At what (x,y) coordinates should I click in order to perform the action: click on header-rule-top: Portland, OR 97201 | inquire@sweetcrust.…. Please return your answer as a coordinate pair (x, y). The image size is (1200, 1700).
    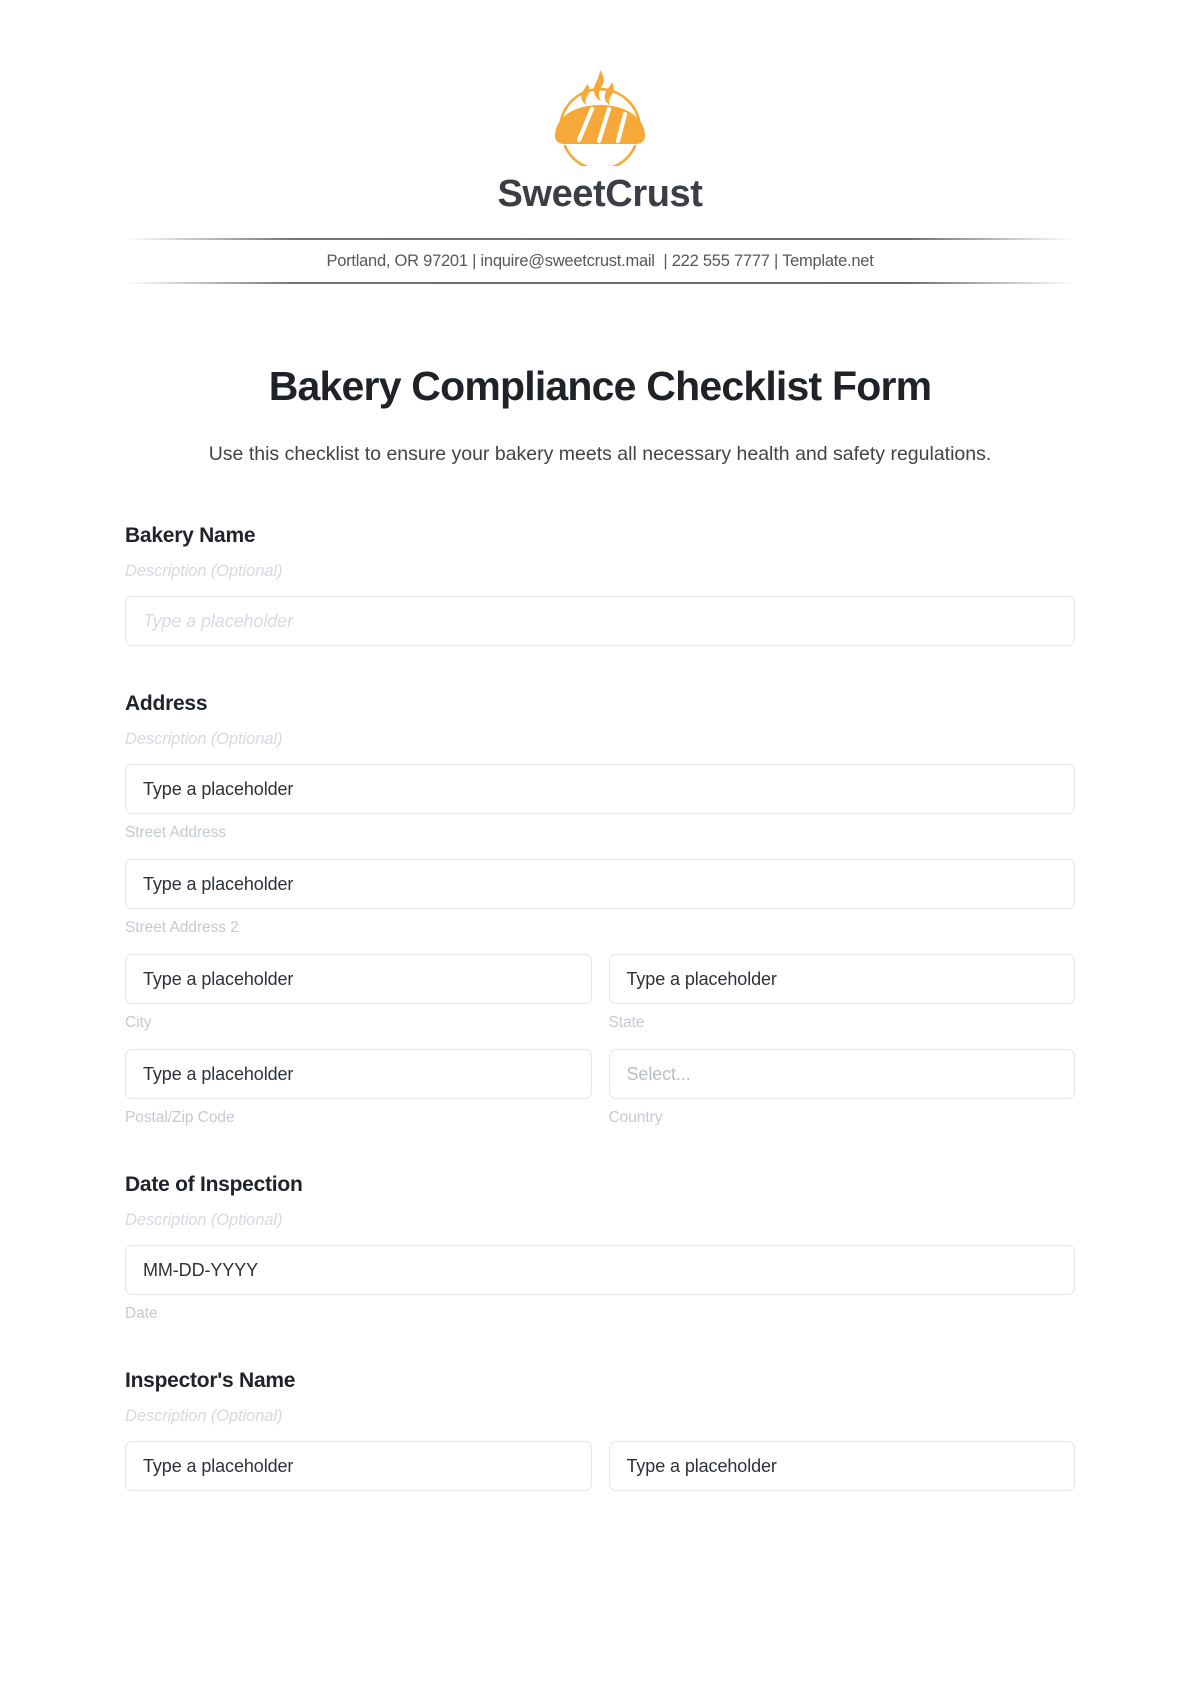
    Looking at the image, I should click on (600, 260).